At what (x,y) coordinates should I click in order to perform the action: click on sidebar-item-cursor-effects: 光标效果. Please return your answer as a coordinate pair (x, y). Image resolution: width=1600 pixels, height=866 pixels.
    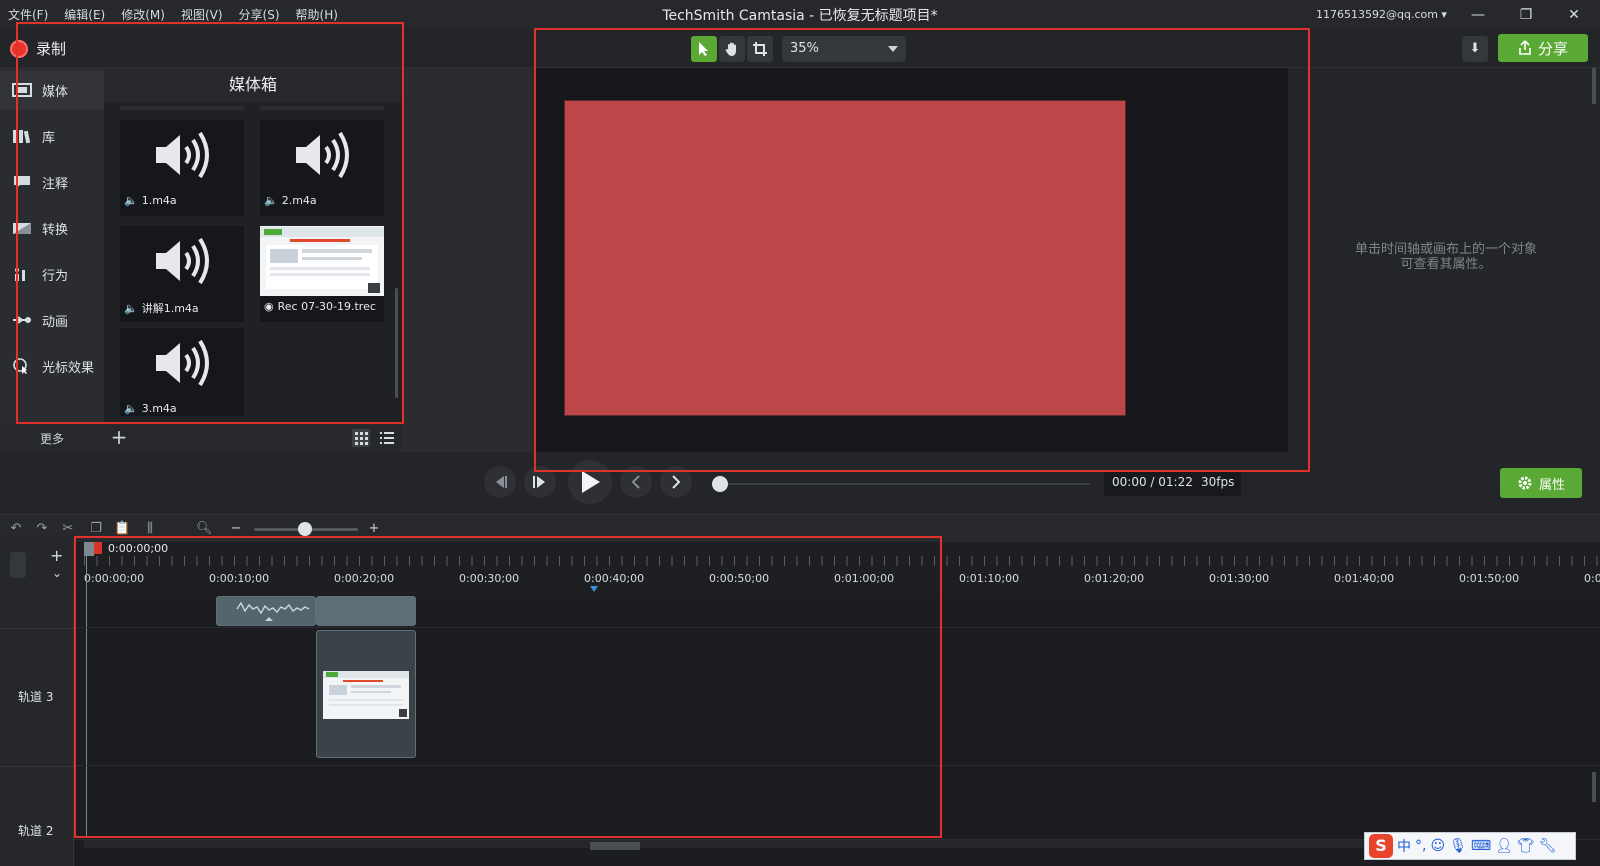
    Looking at the image, I should click on (52, 366).